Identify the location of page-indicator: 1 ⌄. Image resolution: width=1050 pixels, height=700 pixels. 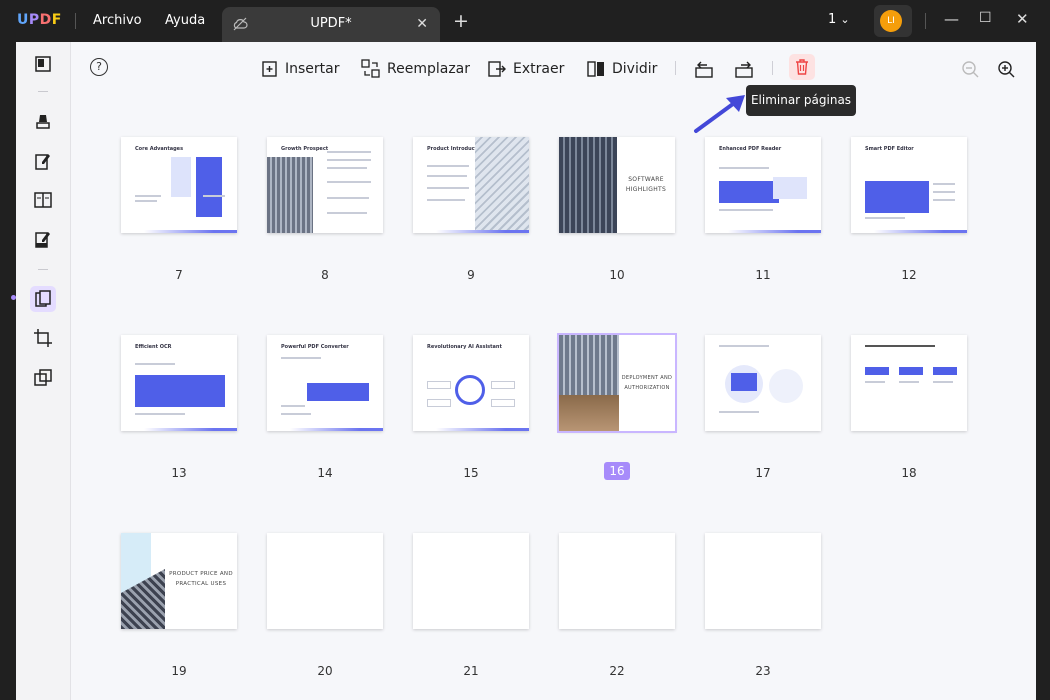
(839, 19).